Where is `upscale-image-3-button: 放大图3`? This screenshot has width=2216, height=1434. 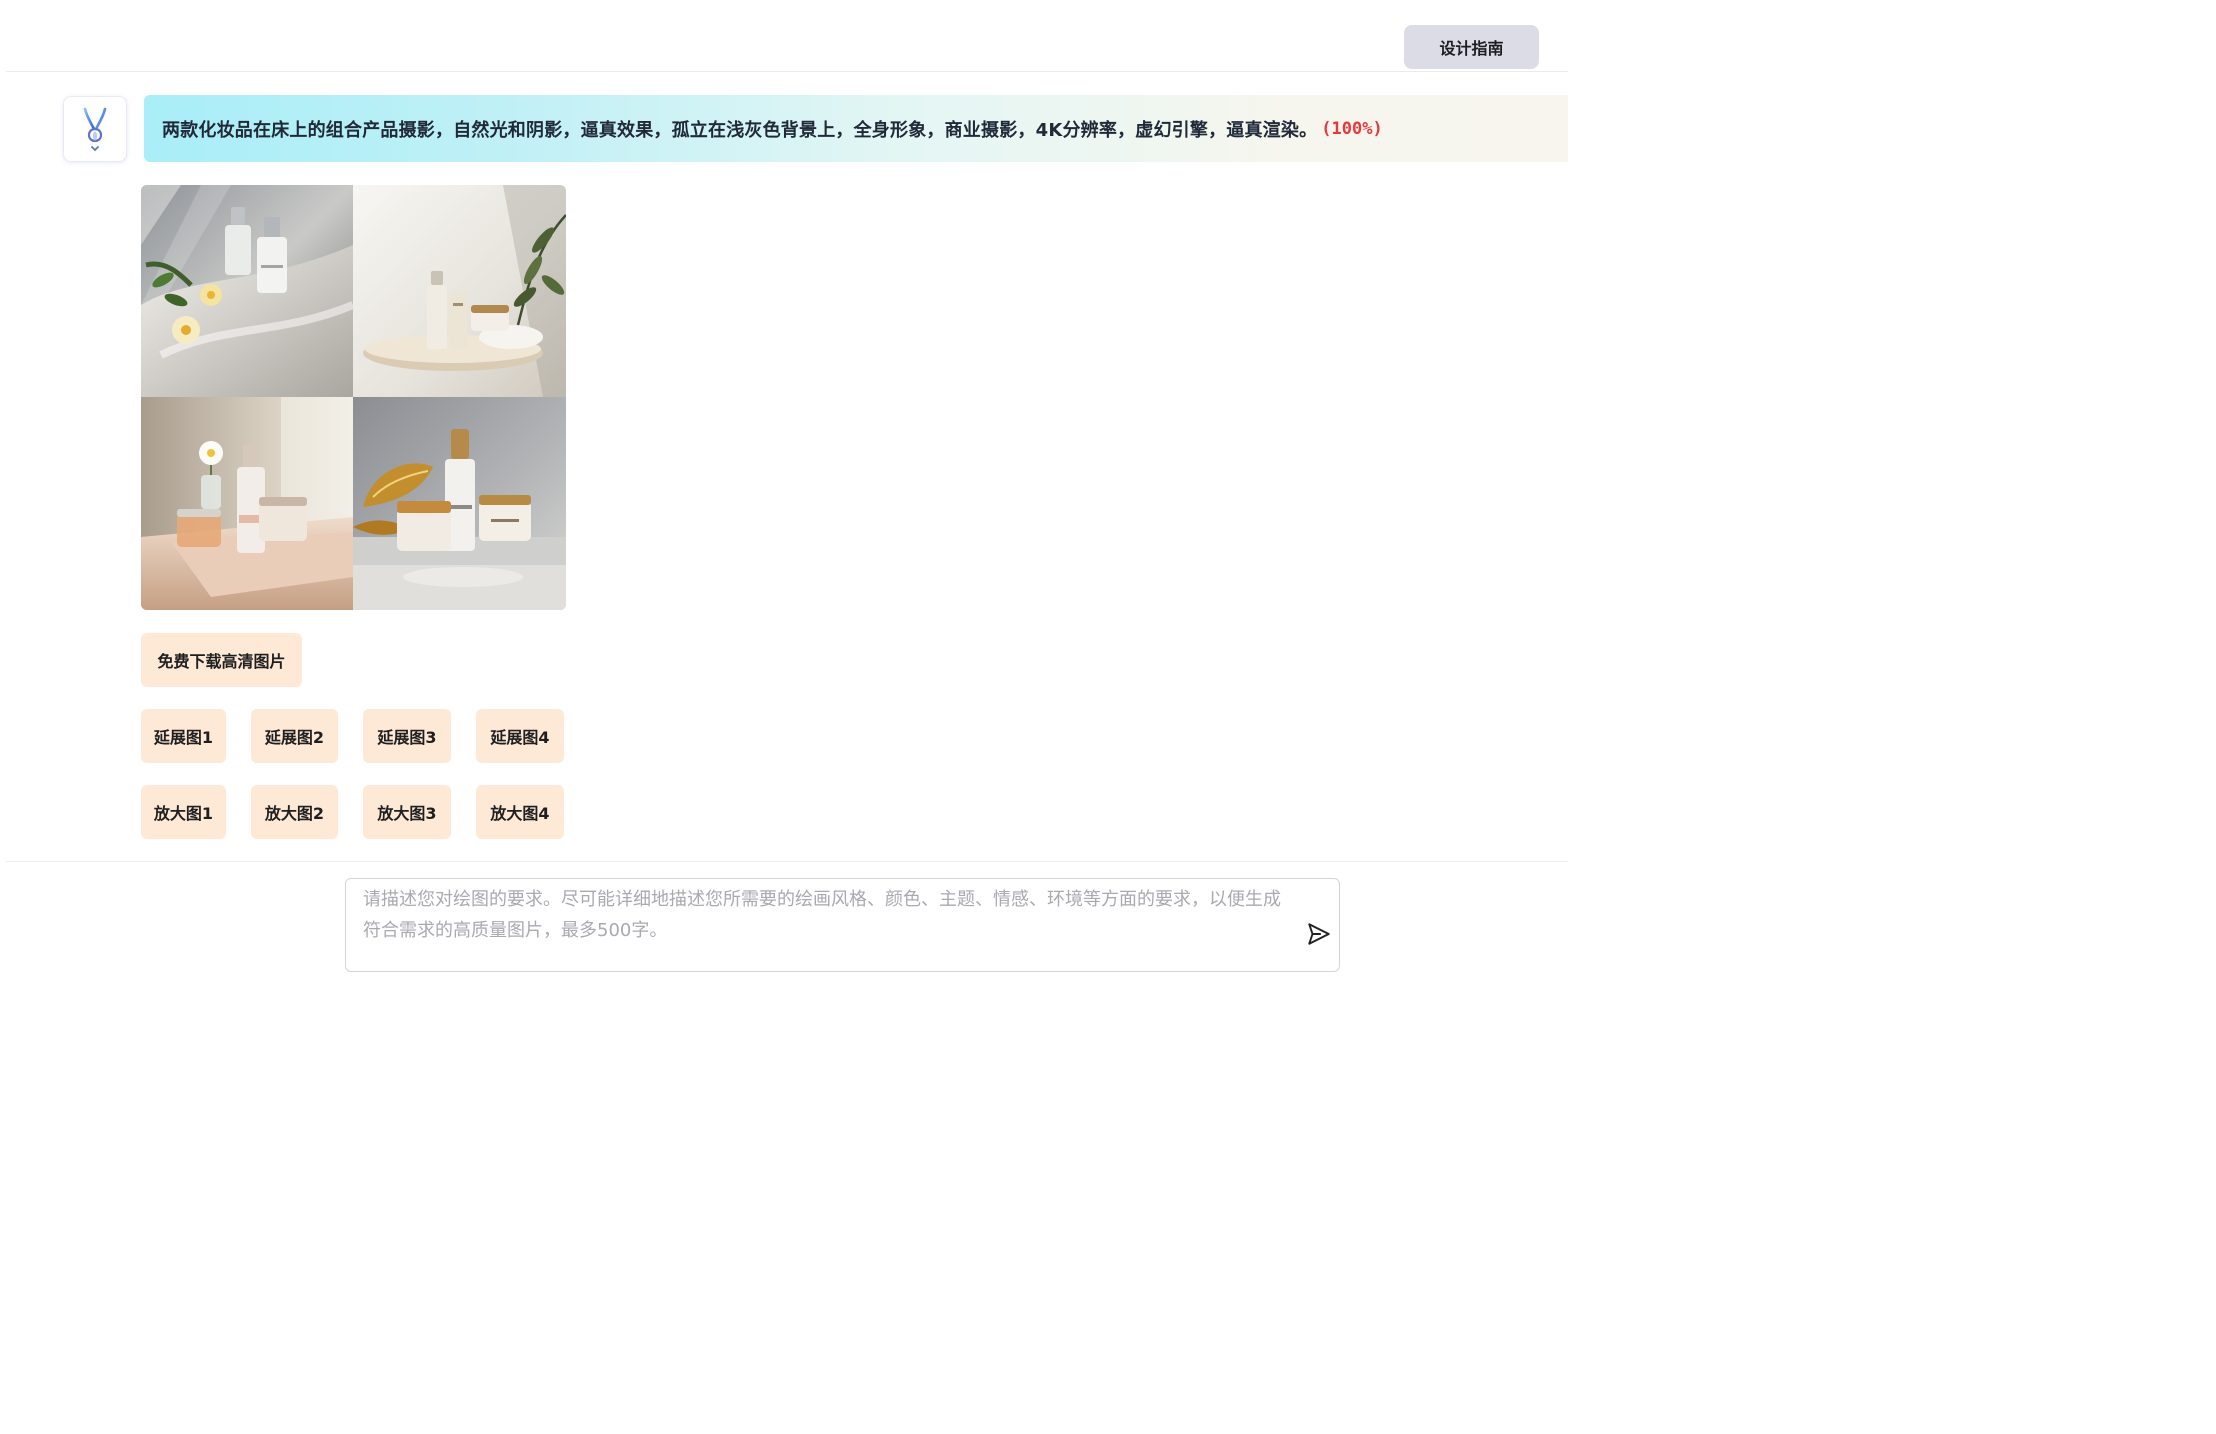
upscale-image-3-button: 放大图3 is located at coordinates (407, 812).